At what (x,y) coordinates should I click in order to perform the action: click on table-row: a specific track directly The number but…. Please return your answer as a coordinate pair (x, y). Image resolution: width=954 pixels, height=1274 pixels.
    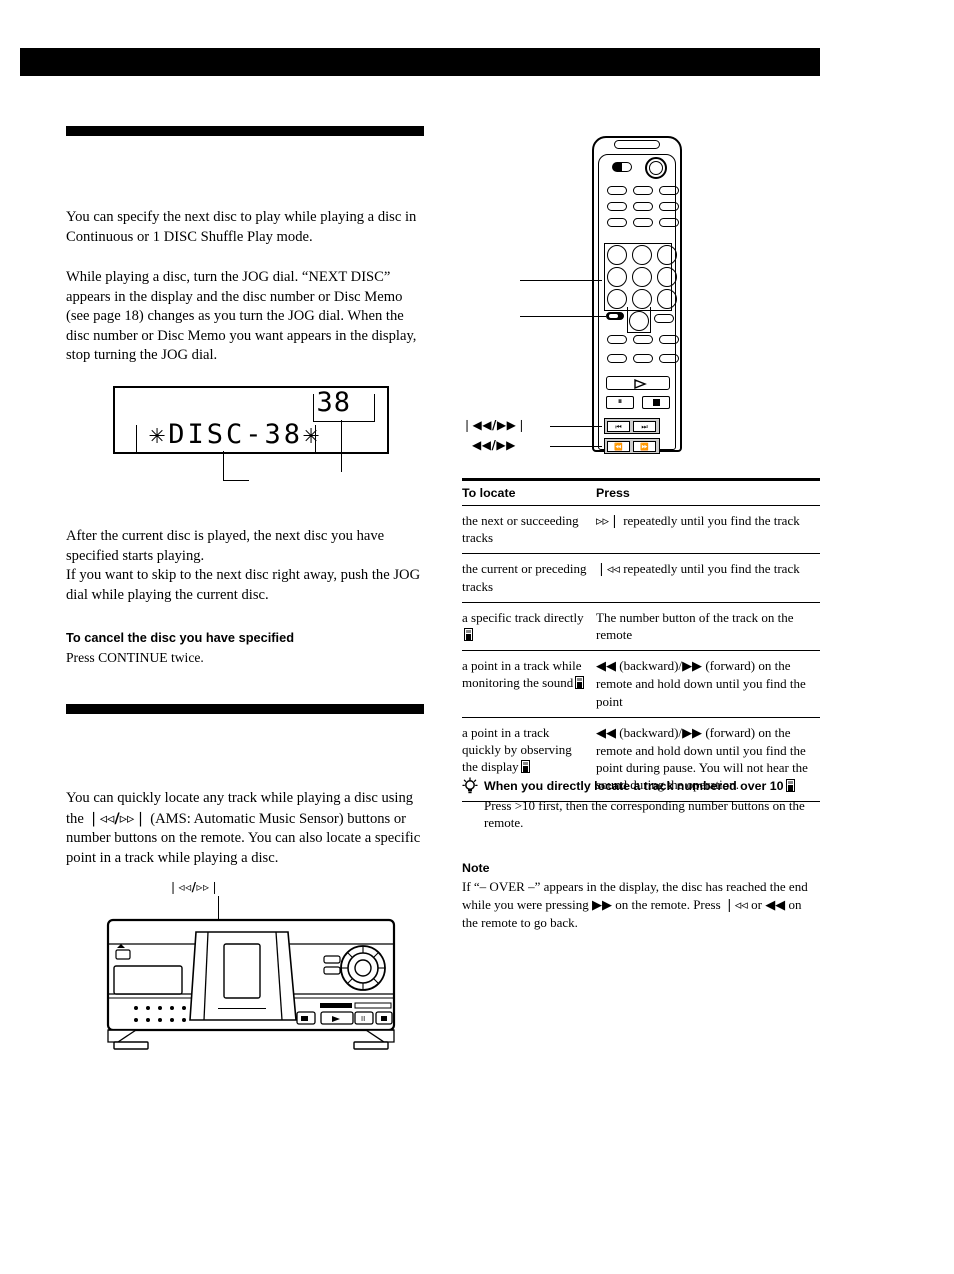
    Looking at the image, I should click on (641, 627).